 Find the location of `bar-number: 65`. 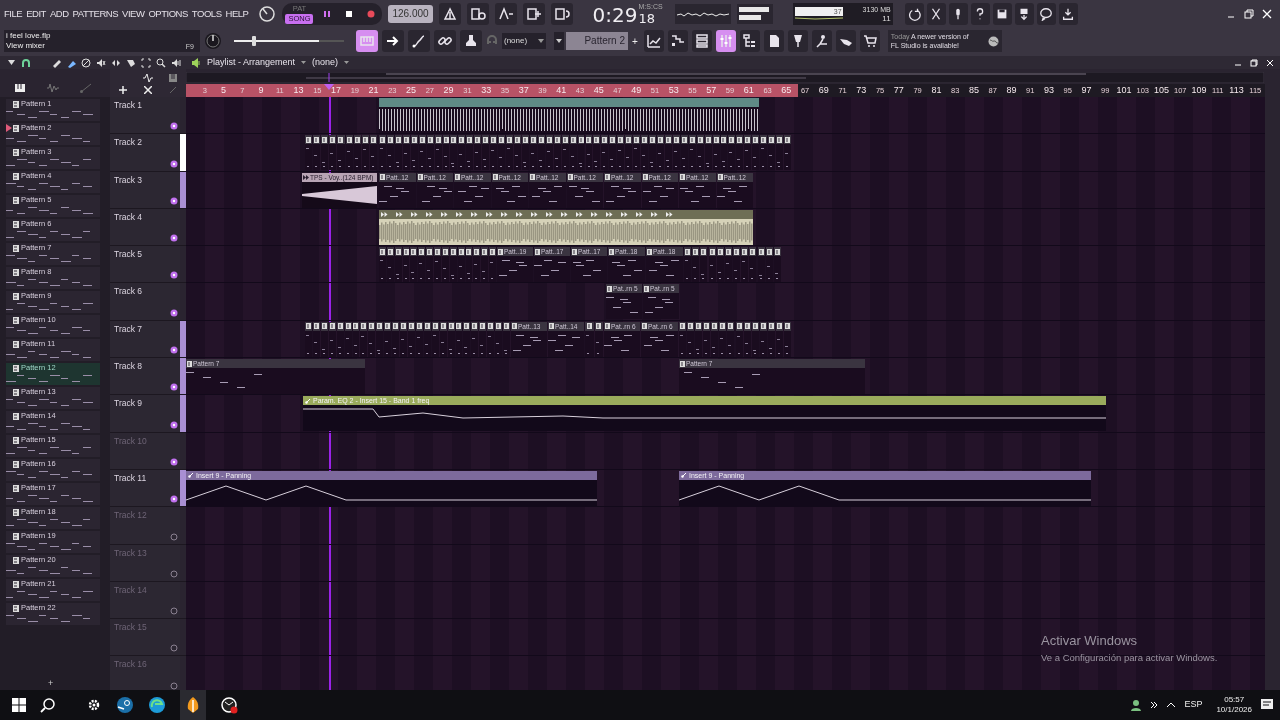

bar-number: 65 is located at coordinates (786, 90).